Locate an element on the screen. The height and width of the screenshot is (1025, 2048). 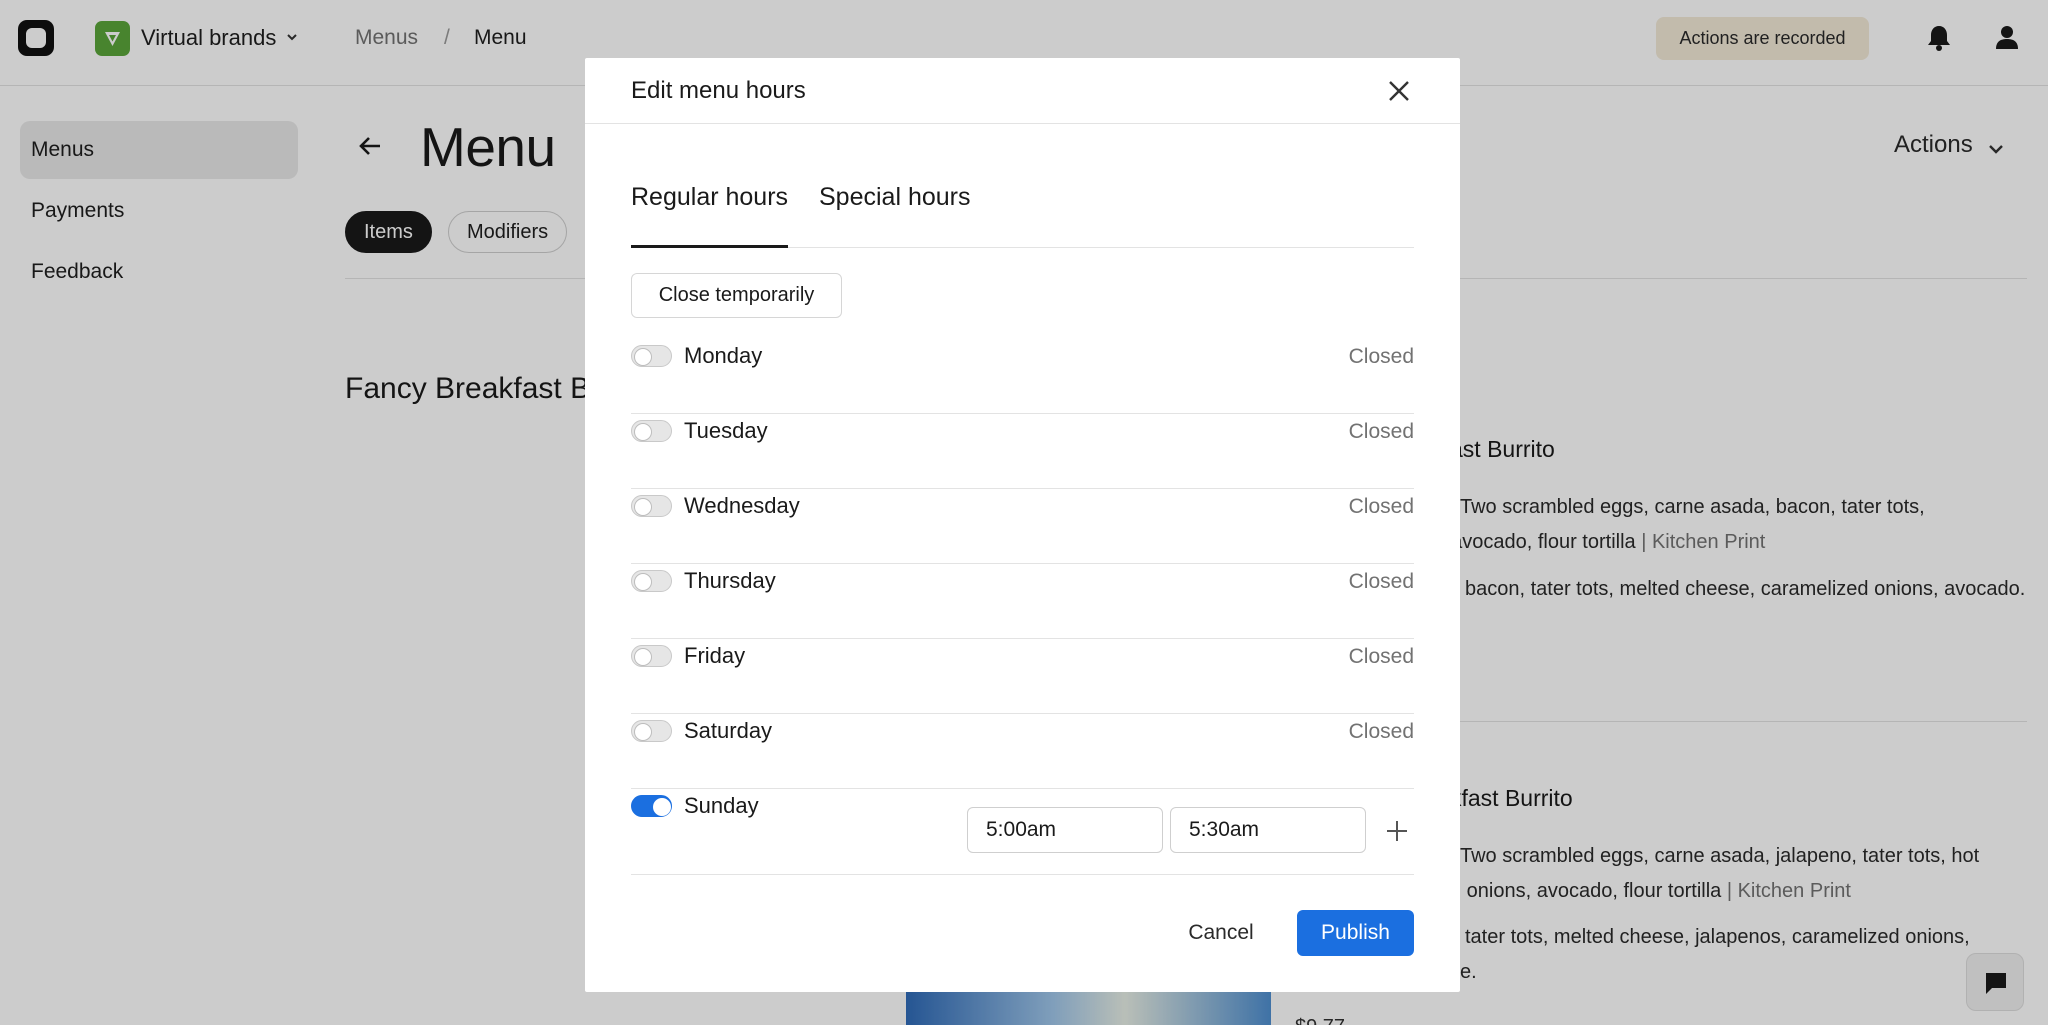
day-row-friday: Friday Closed is located at coordinates (1022, 676).